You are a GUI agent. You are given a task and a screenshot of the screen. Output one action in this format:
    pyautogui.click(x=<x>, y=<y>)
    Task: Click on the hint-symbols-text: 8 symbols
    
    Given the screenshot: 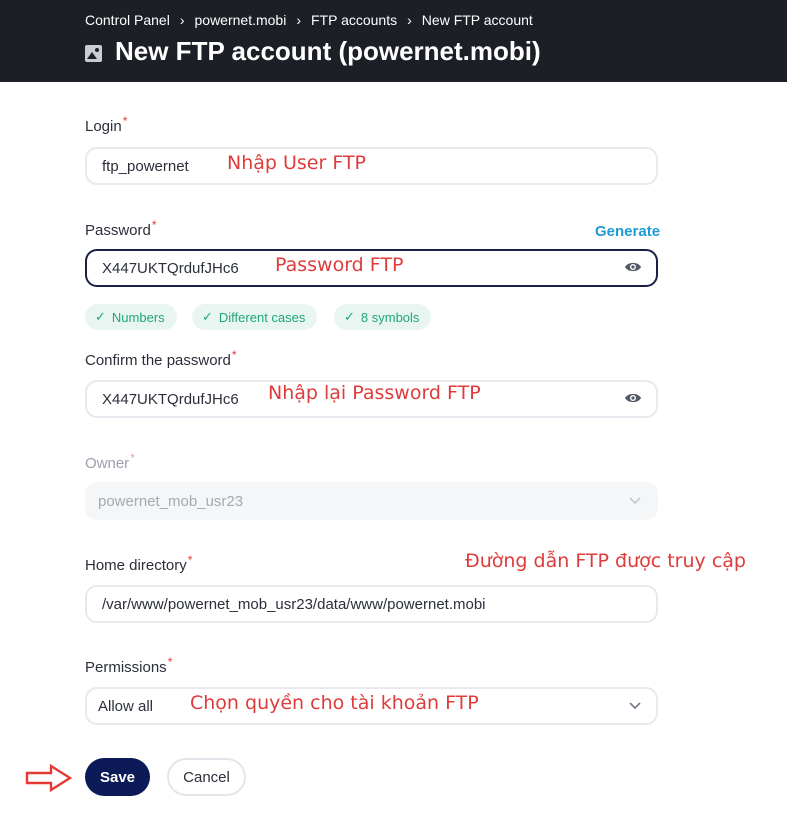 What is the action you would take?
    pyautogui.click(x=390, y=317)
    